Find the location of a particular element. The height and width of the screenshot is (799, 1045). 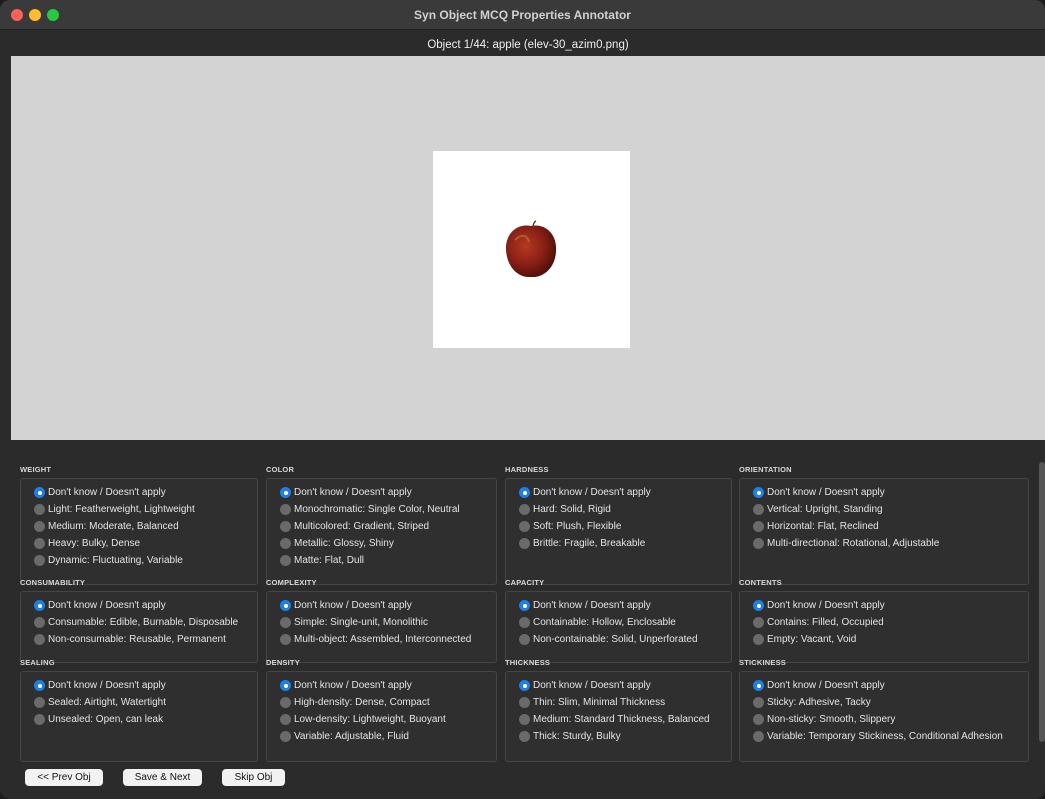

radio-option: Non-consumable: Reusable, Permanent is located at coordinates (142, 639).